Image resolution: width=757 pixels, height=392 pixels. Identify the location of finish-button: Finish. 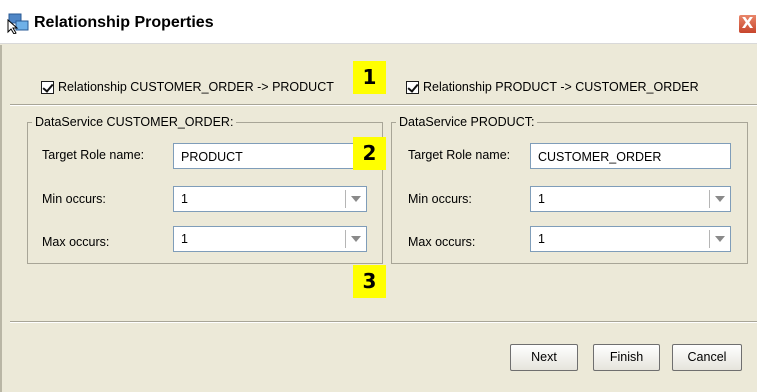
(626, 357).